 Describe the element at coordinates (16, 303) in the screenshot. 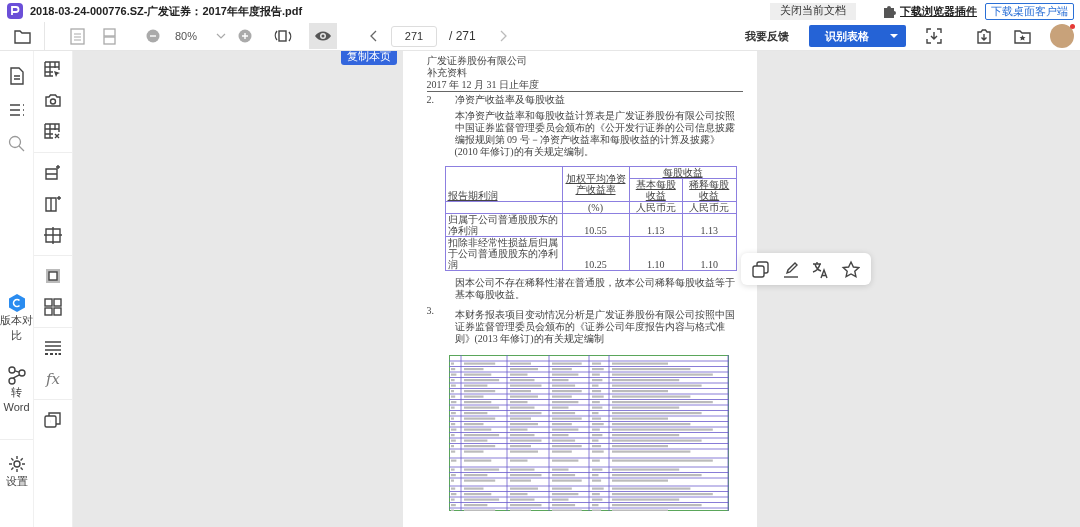

I see `hexagon-c-icon` at that location.